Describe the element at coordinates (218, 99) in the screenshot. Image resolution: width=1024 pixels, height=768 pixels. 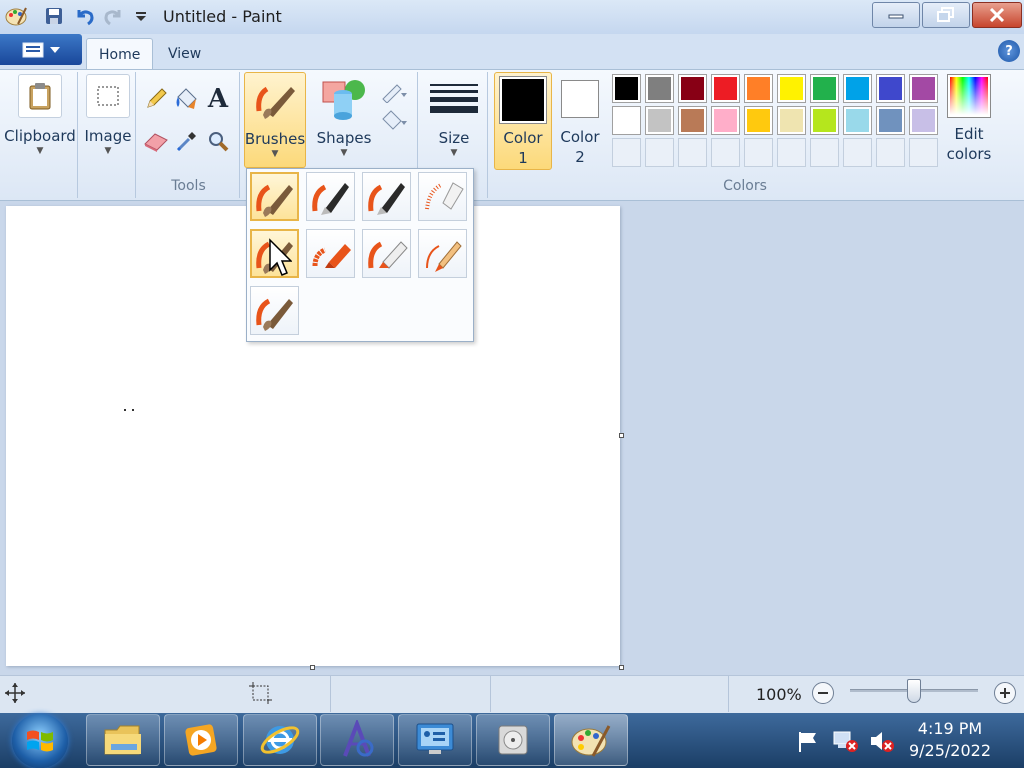
I see `text-icon: A` at that location.